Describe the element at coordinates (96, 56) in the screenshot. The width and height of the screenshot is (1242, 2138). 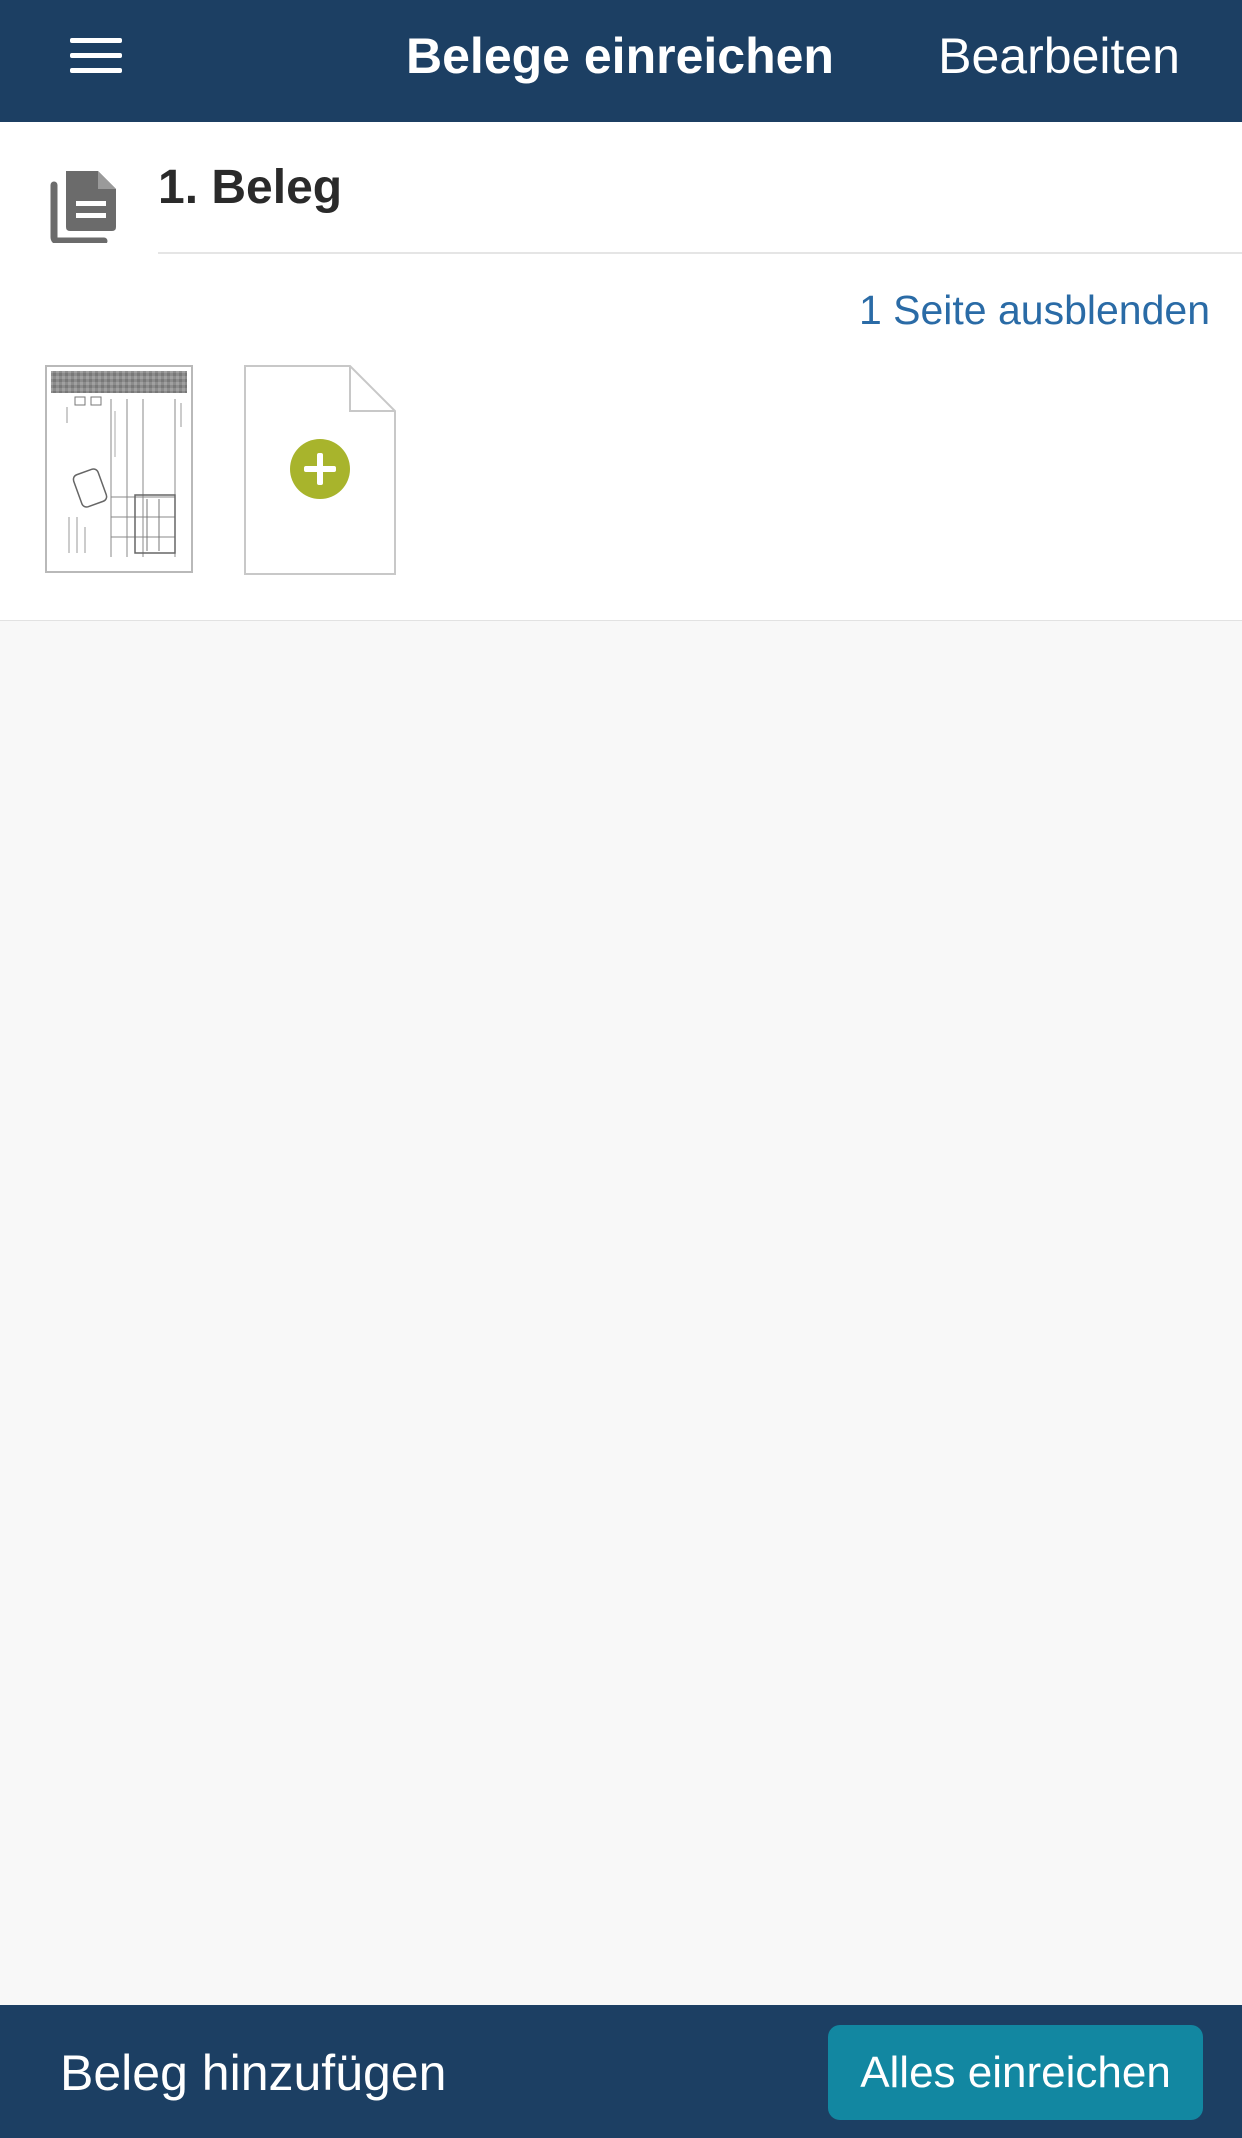
I see `hamburger-menu-icon` at that location.